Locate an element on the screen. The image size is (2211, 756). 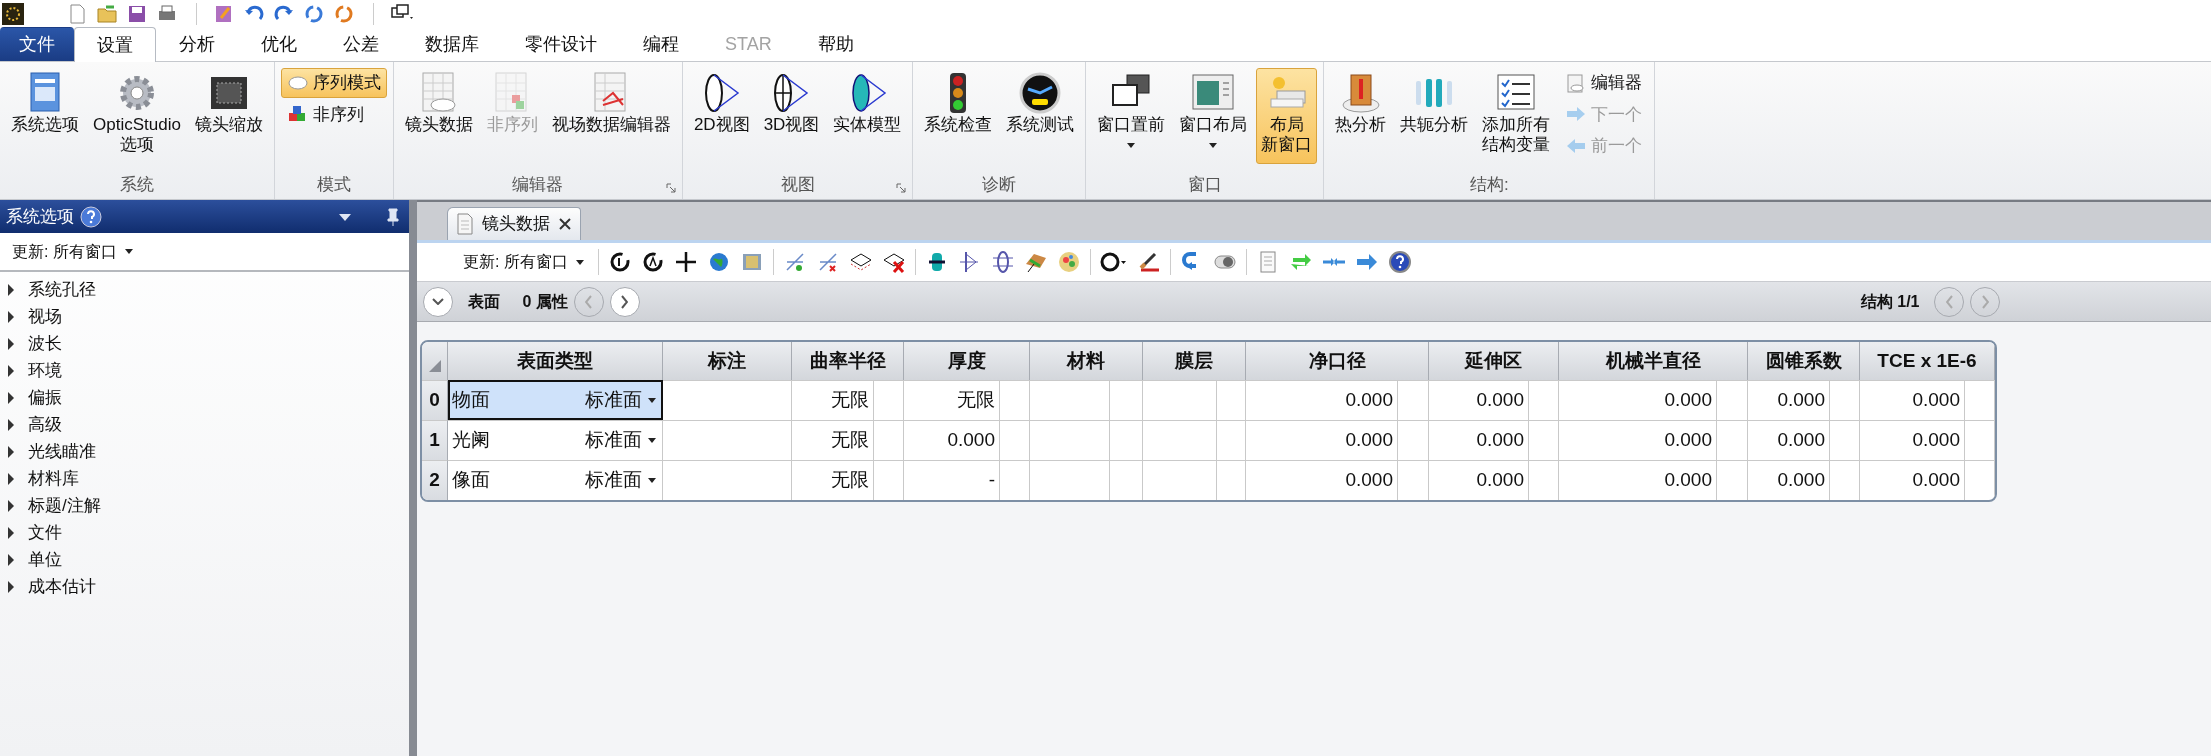
ribbon-button: 窗口置前 is located at coordinates (1131, 116).